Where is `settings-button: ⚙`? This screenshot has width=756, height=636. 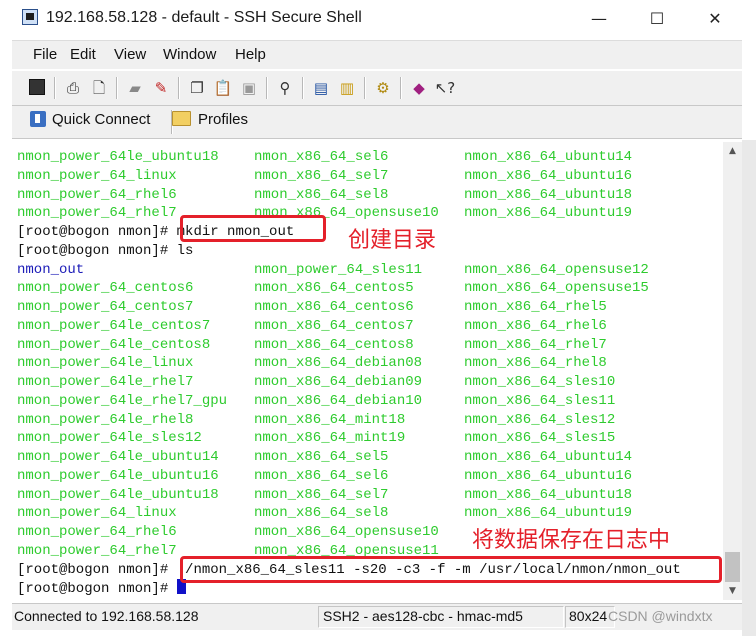 settings-button: ⚙ is located at coordinates (383, 88).